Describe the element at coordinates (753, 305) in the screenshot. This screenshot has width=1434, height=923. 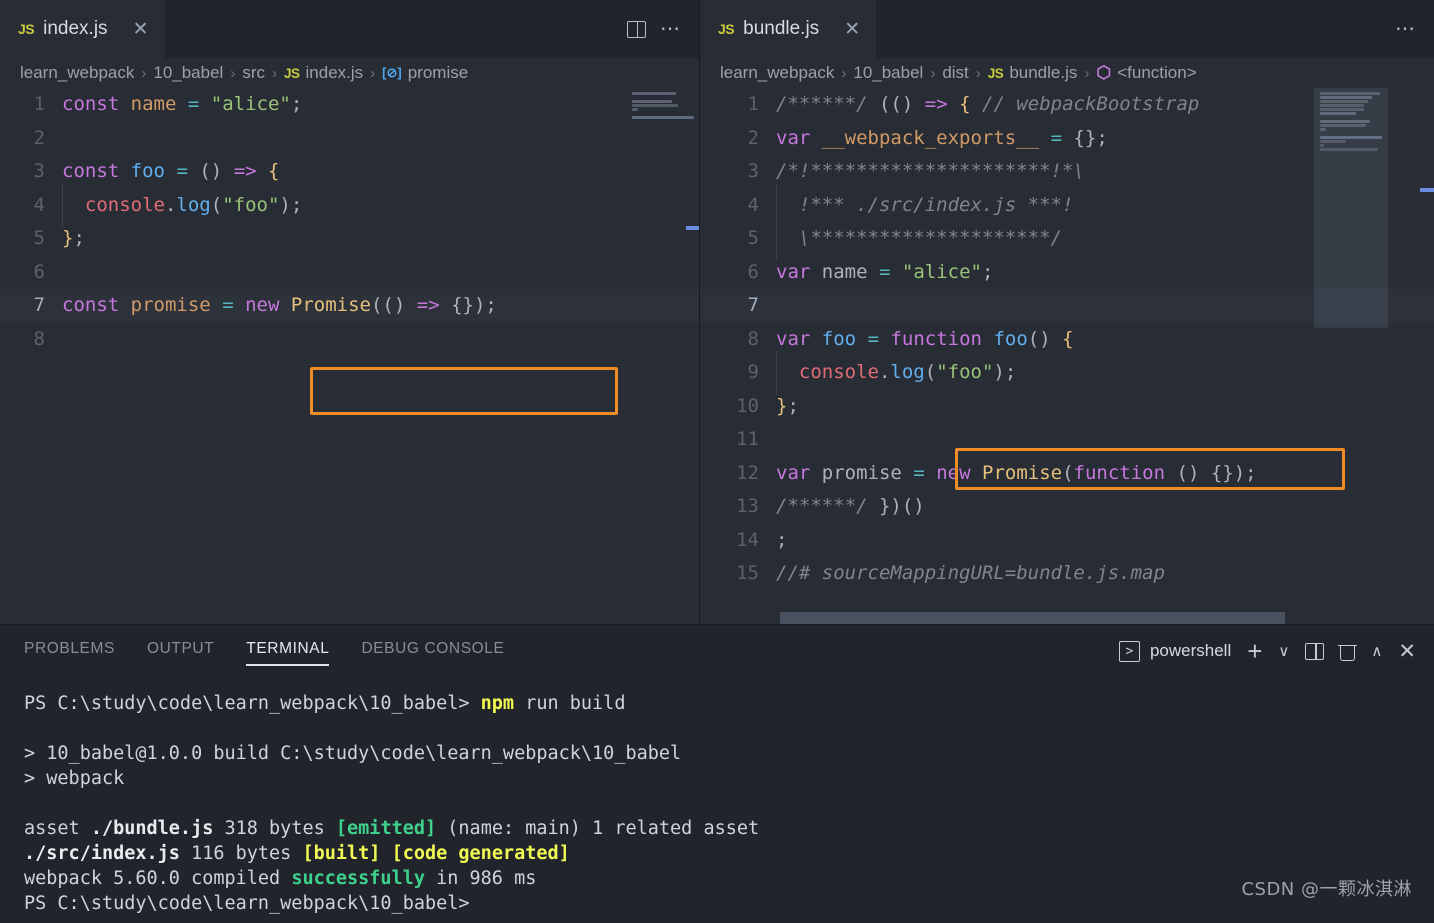
I see `line-number: 7` at that location.